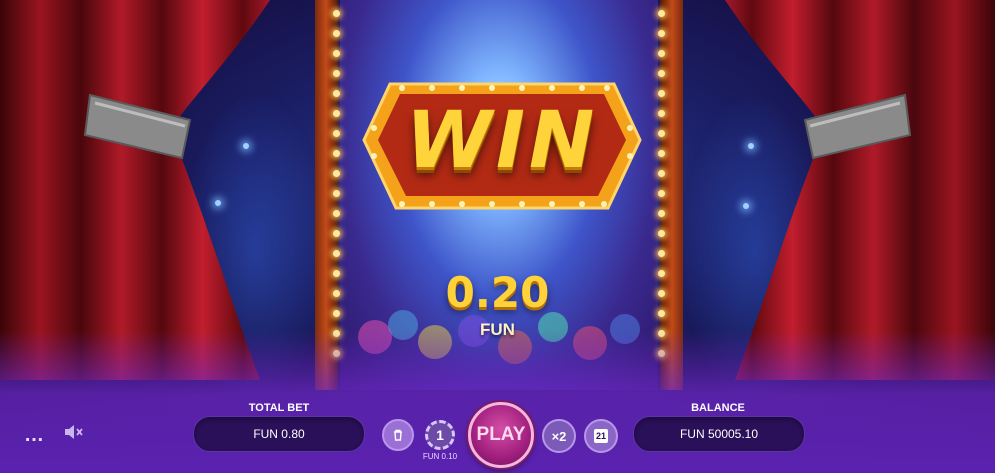 This screenshot has height=473, width=995. What do you see at coordinates (440, 456) in the screenshot?
I see `chip-value-label: FUN 0.10` at bounding box center [440, 456].